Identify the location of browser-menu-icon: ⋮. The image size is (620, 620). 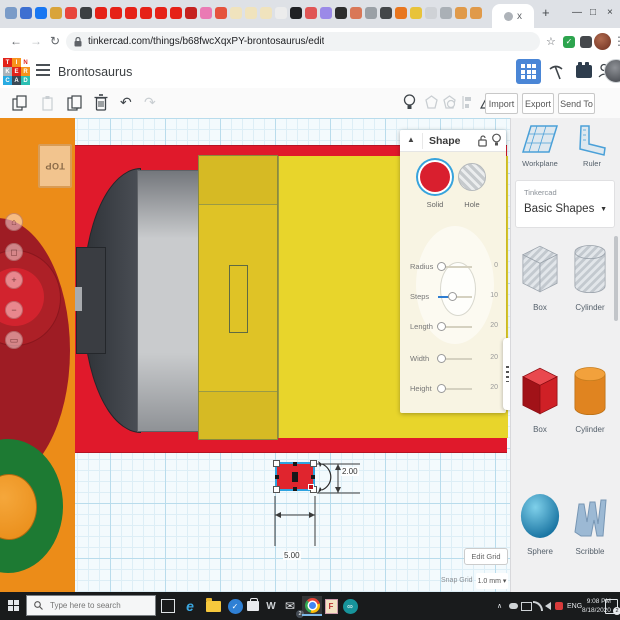
(616, 41).